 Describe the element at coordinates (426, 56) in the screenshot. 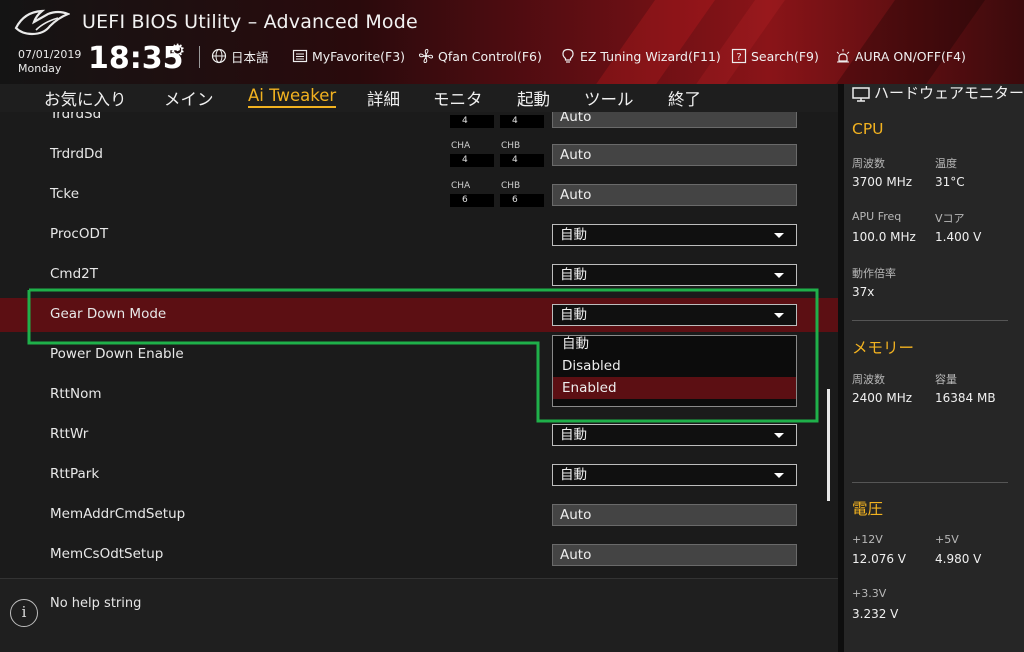

I see `fan-icon` at that location.